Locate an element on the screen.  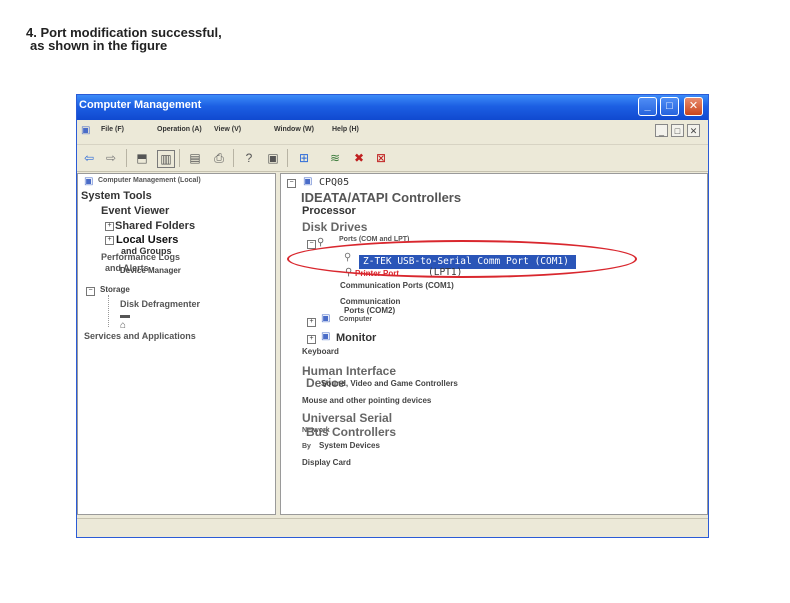
device-ide-controllers: IDEATA/ATAPI Controllers is located at coordinates (381, 197).